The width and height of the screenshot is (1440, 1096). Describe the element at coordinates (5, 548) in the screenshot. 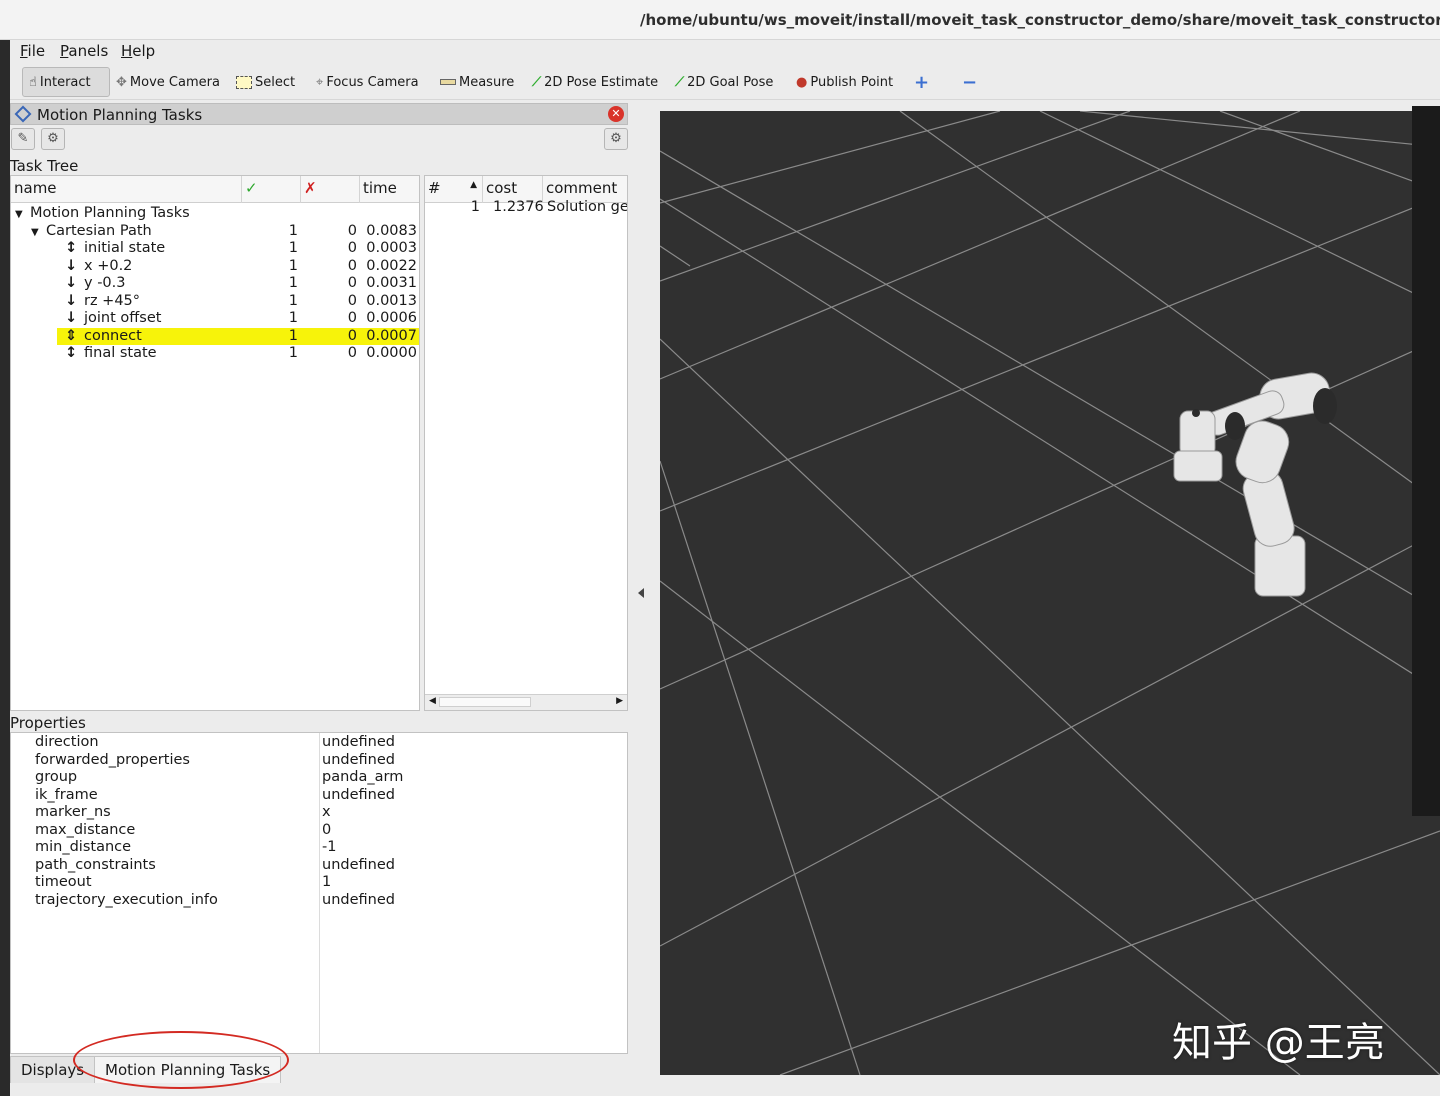

I see `window-edge` at that location.